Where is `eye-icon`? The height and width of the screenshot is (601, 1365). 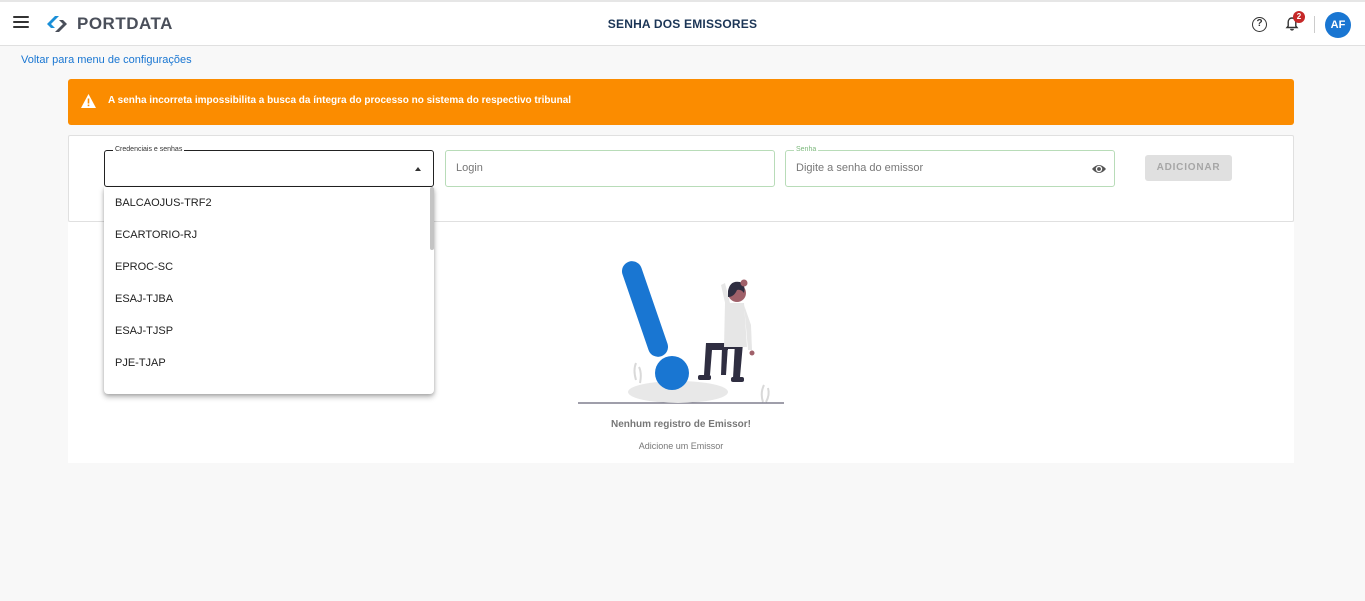
eye-icon is located at coordinates (1099, 169).